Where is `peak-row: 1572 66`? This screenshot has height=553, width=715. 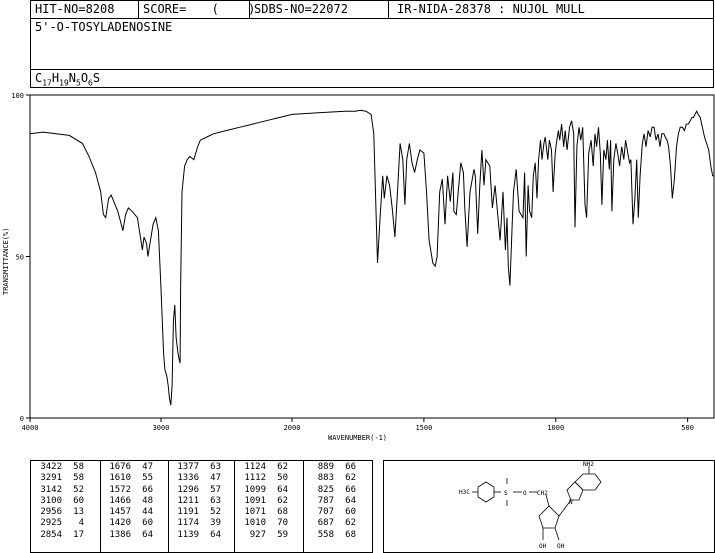
peak-row: 1572 66 is located at coordinates (127, 490).